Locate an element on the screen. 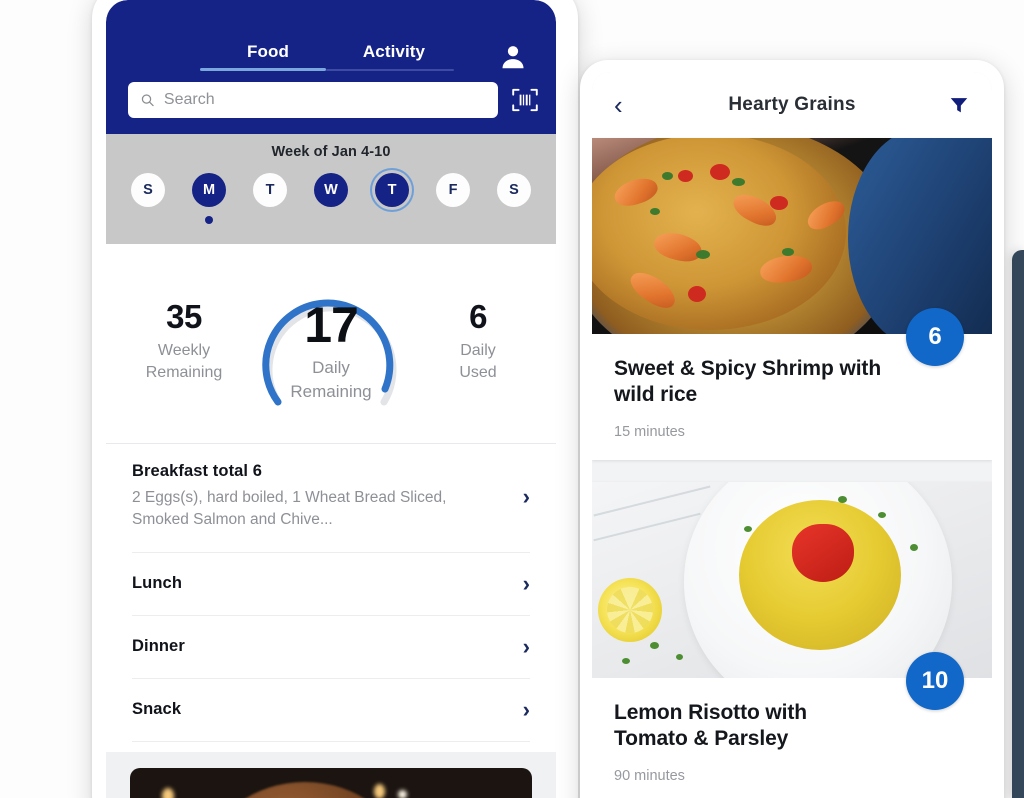 Image resolution: width=1024 pixels, height=798 pixels. day-label: M is located at coordinates (209, 190).